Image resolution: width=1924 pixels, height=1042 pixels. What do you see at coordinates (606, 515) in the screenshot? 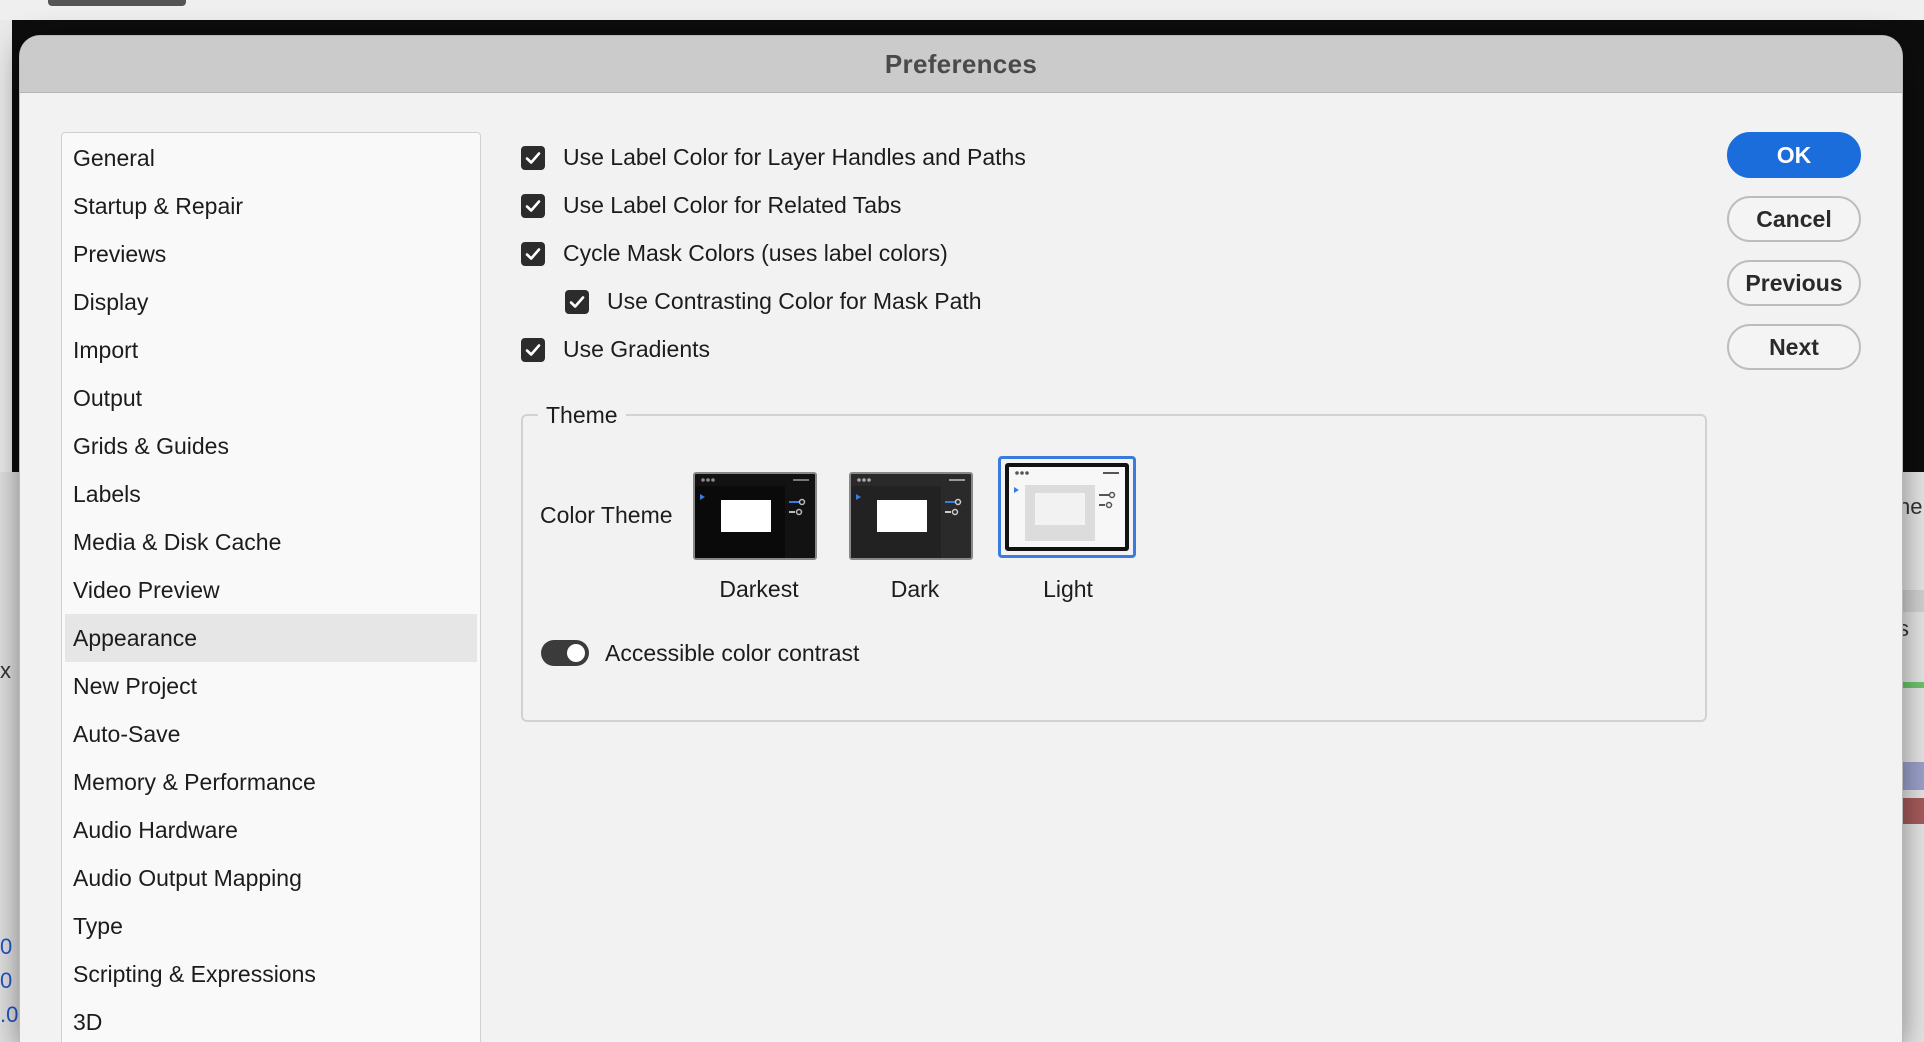
I see `color-theme-label: Color Theme` at bounding box center [606, 515].